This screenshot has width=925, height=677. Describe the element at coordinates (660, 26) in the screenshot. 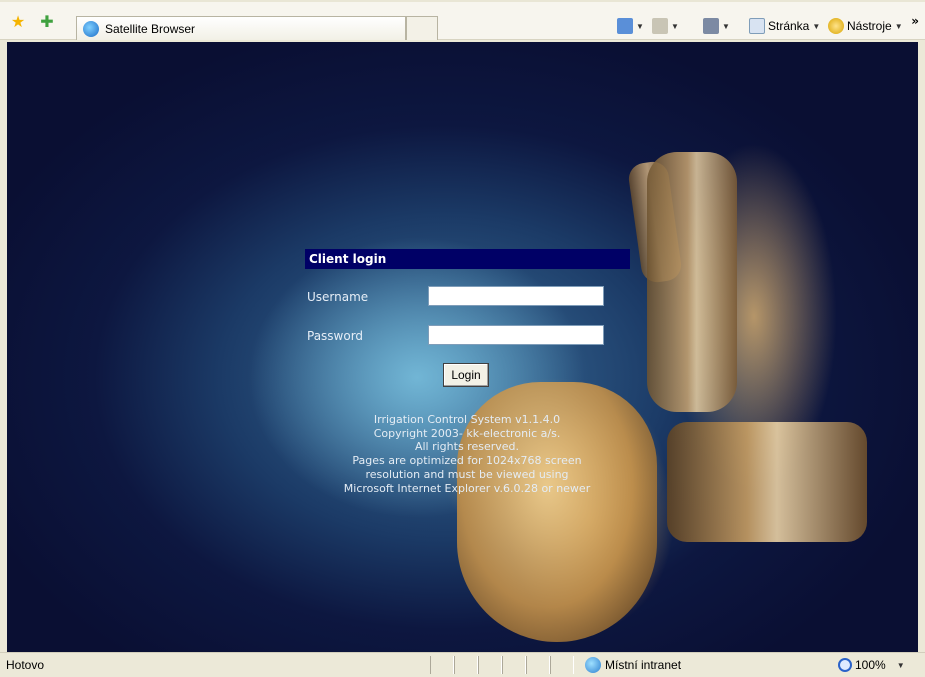

I see `feeds-icon` at that location.